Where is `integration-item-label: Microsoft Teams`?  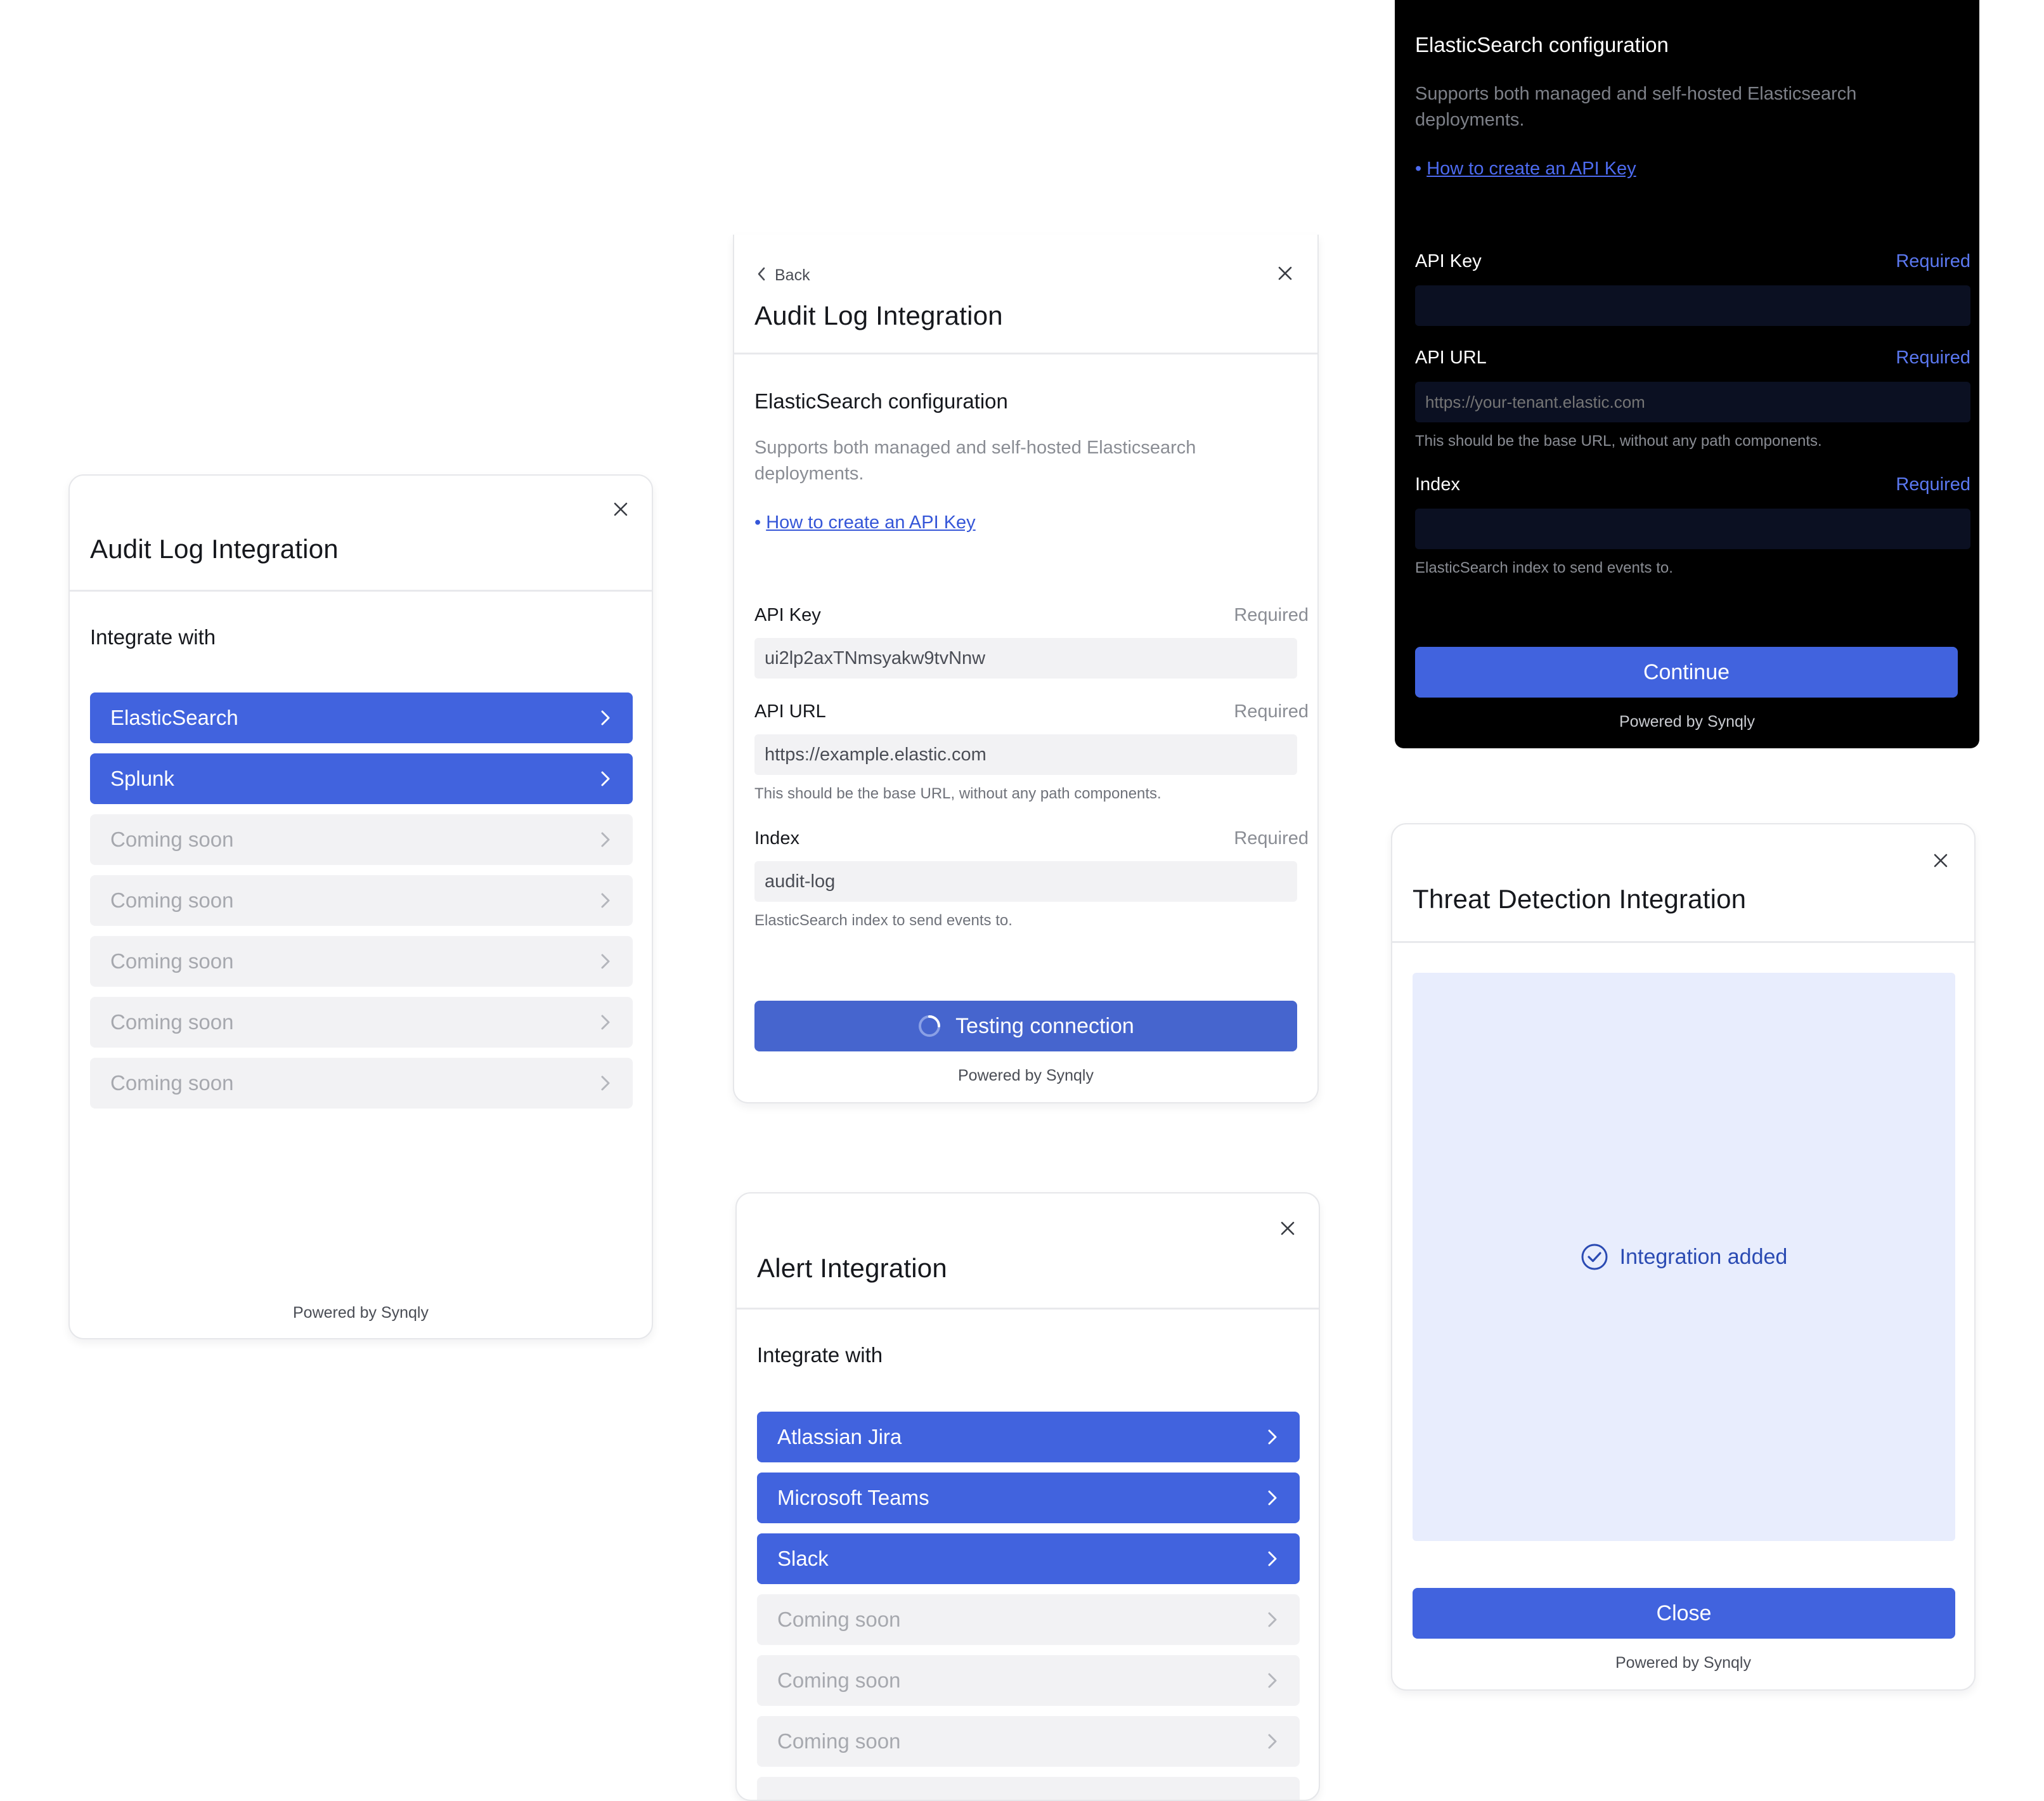
integration-item-label: Microsoft Teams is located at coordinates (853, 1497).